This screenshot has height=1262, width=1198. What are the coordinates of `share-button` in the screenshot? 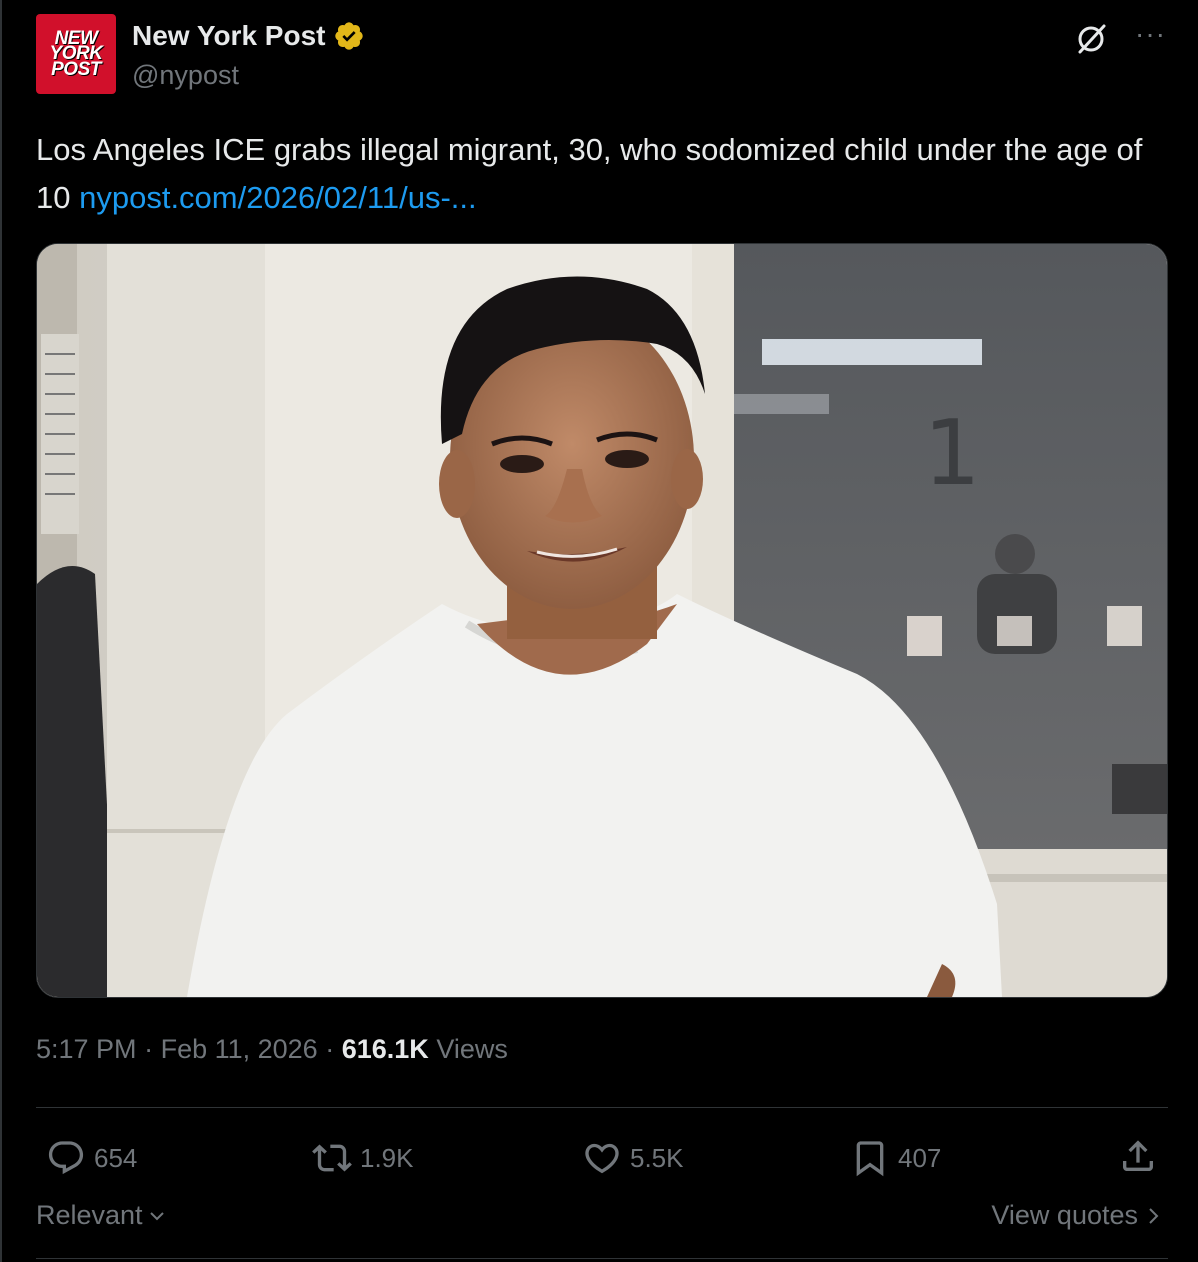 It's located at (1138, 1158).